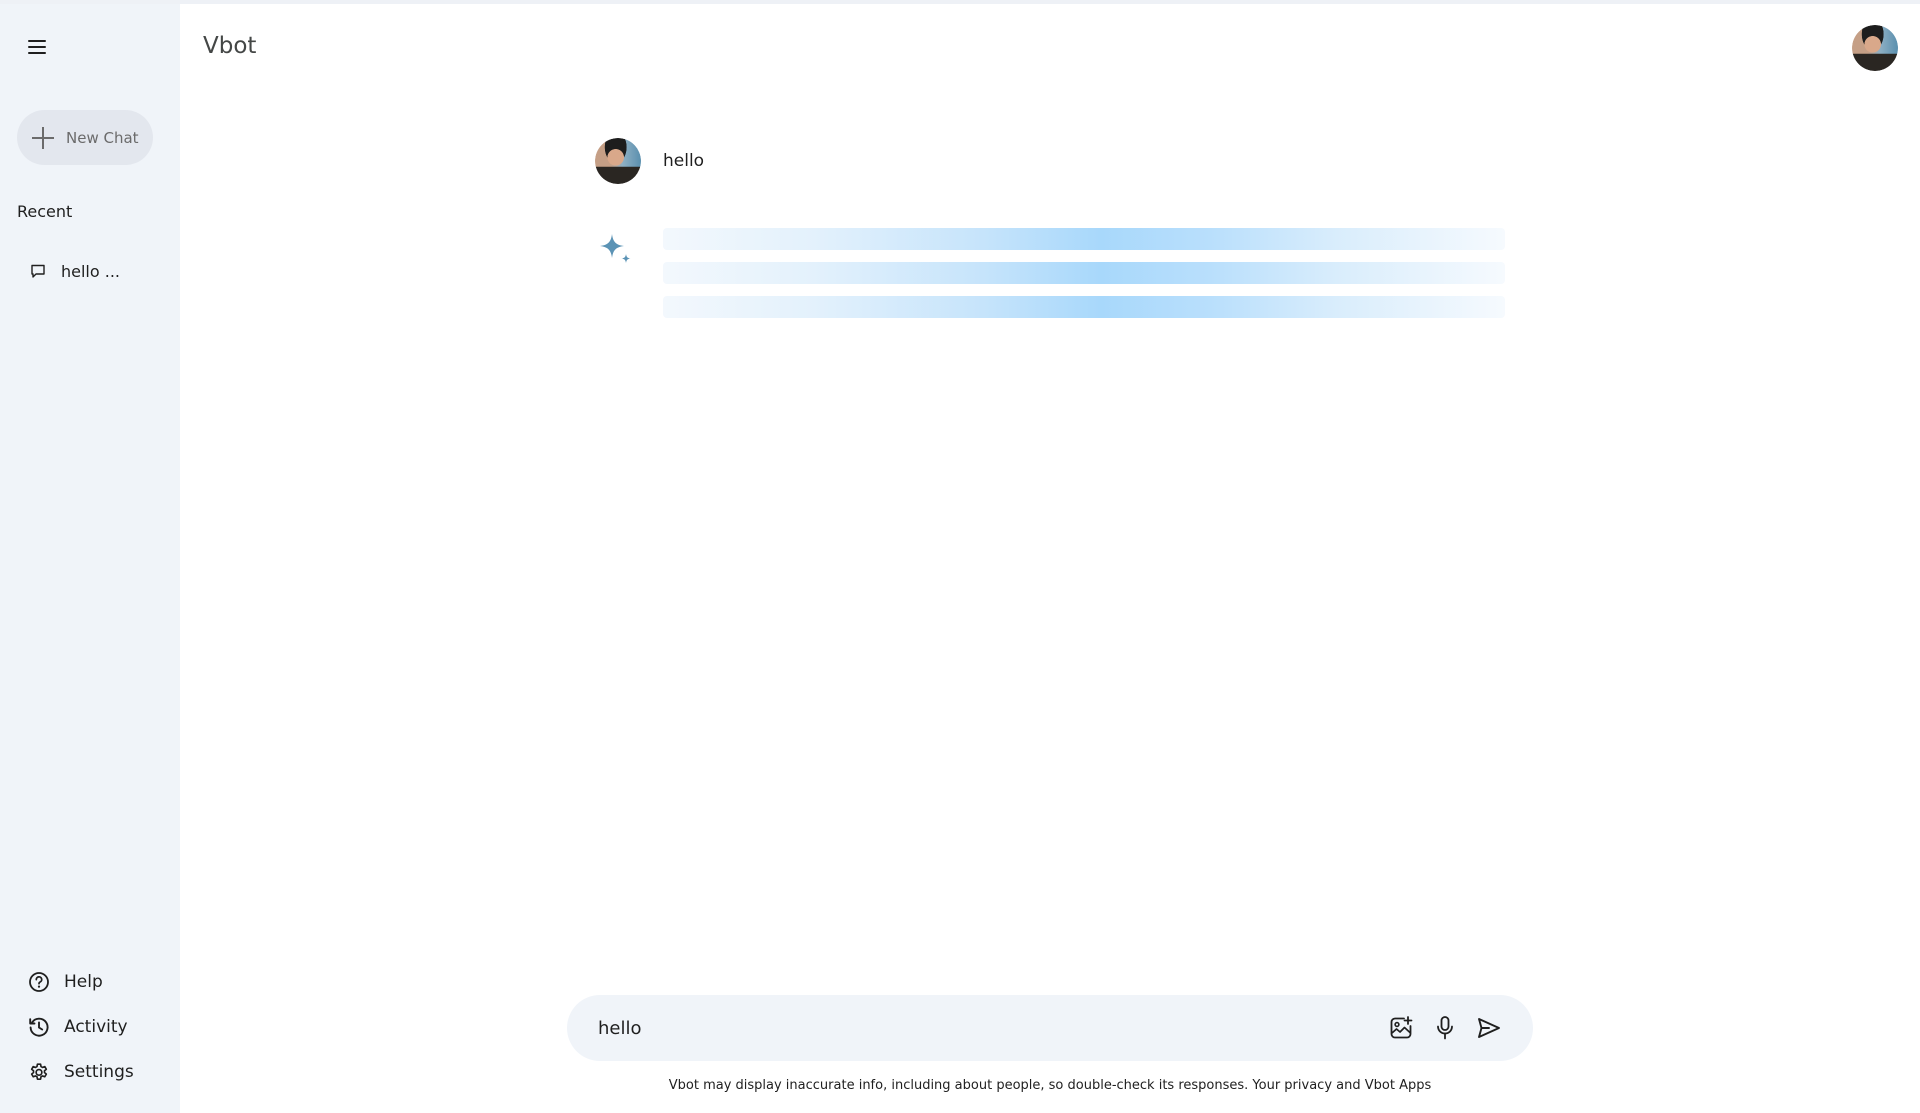 The height and width of the screenshot is (1113, 1920). I want to click on account-avatar, so click(1875, 48).